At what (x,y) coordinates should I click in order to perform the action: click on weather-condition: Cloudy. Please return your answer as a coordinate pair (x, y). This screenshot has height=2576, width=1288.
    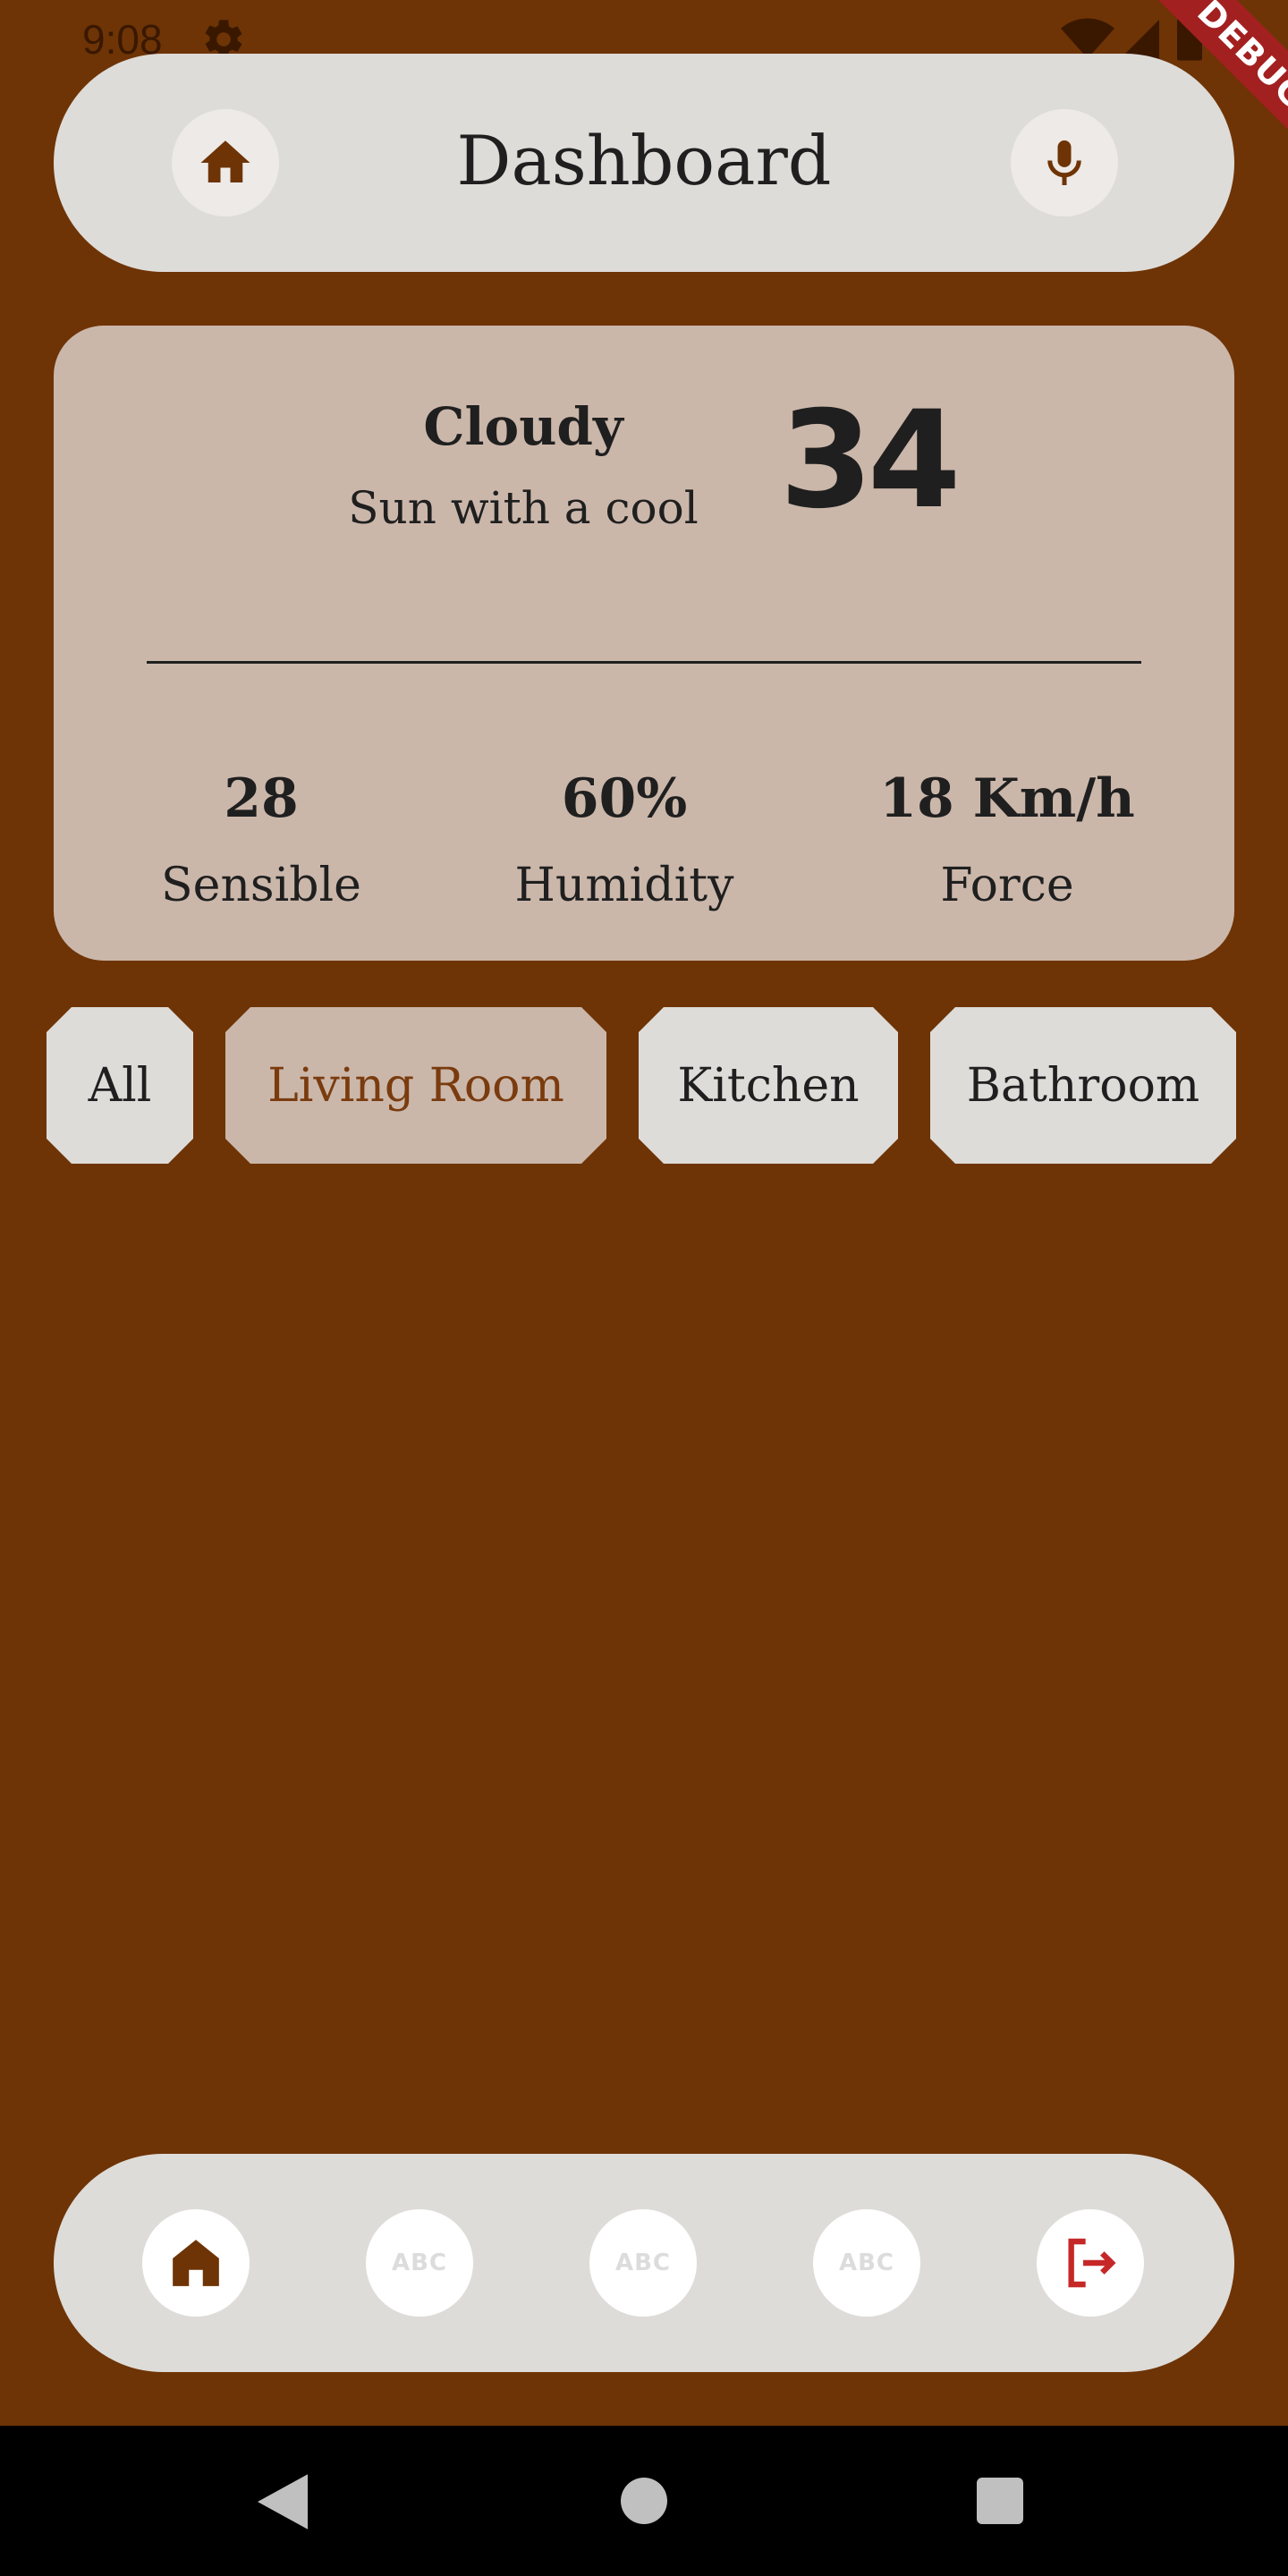
    Looking at the image, I should click on (523, 426).